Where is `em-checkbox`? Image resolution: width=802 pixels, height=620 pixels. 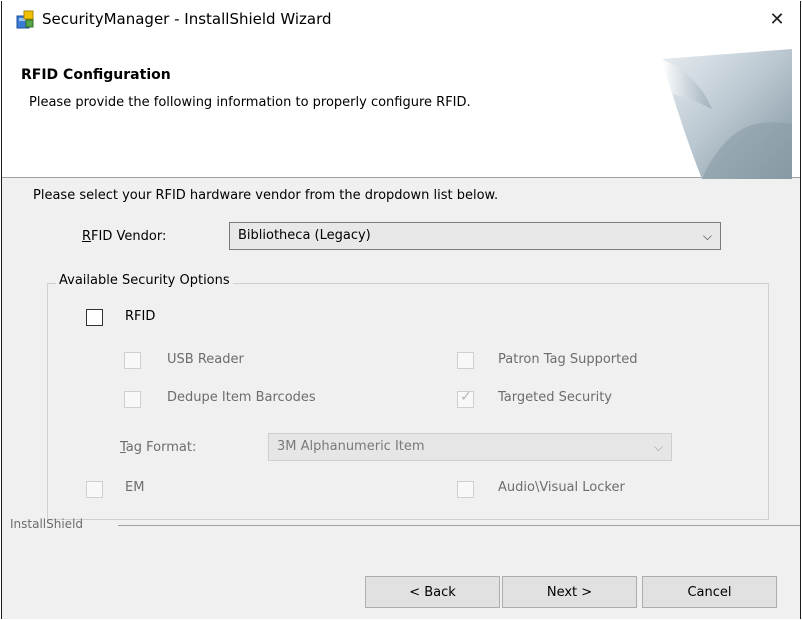 em-checkbox is located at coordinates (94, 489).